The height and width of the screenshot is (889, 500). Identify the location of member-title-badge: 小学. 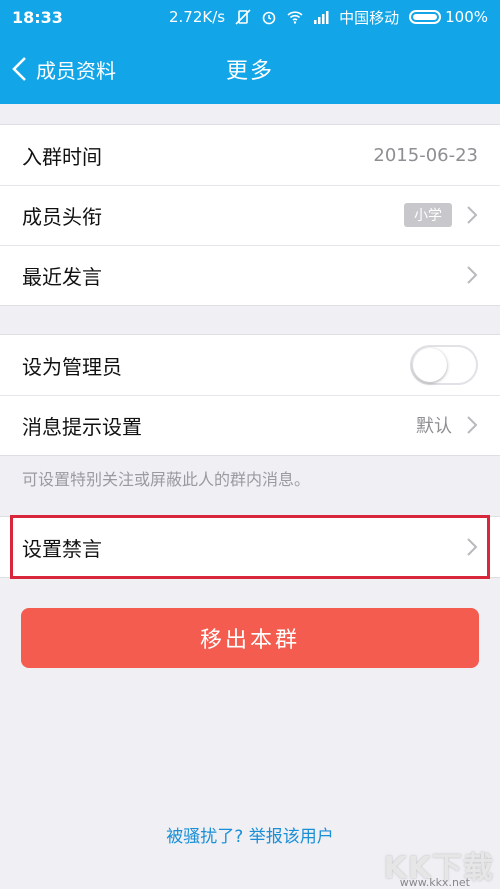
(428, 215).